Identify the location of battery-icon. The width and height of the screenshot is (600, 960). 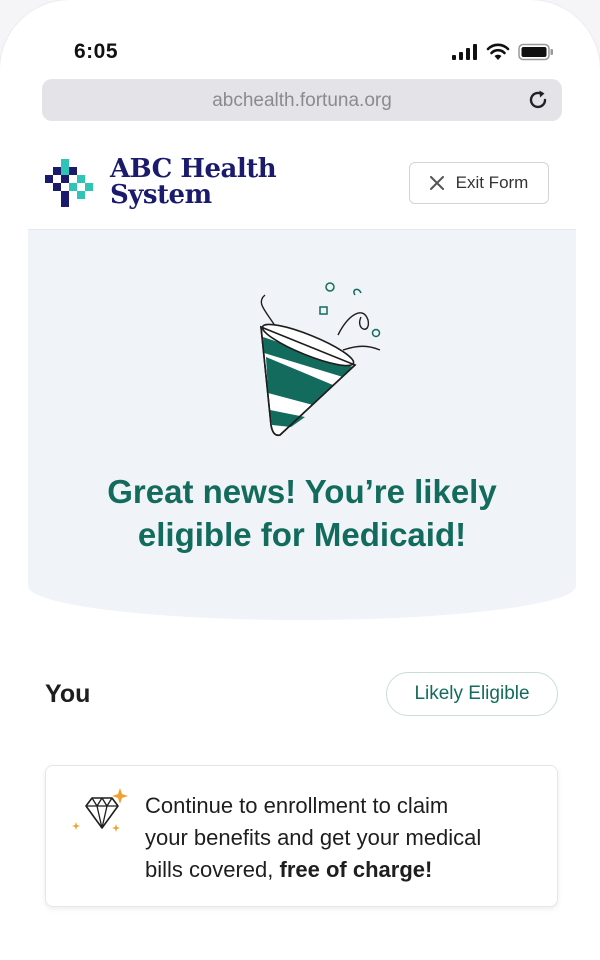
(535, 52).